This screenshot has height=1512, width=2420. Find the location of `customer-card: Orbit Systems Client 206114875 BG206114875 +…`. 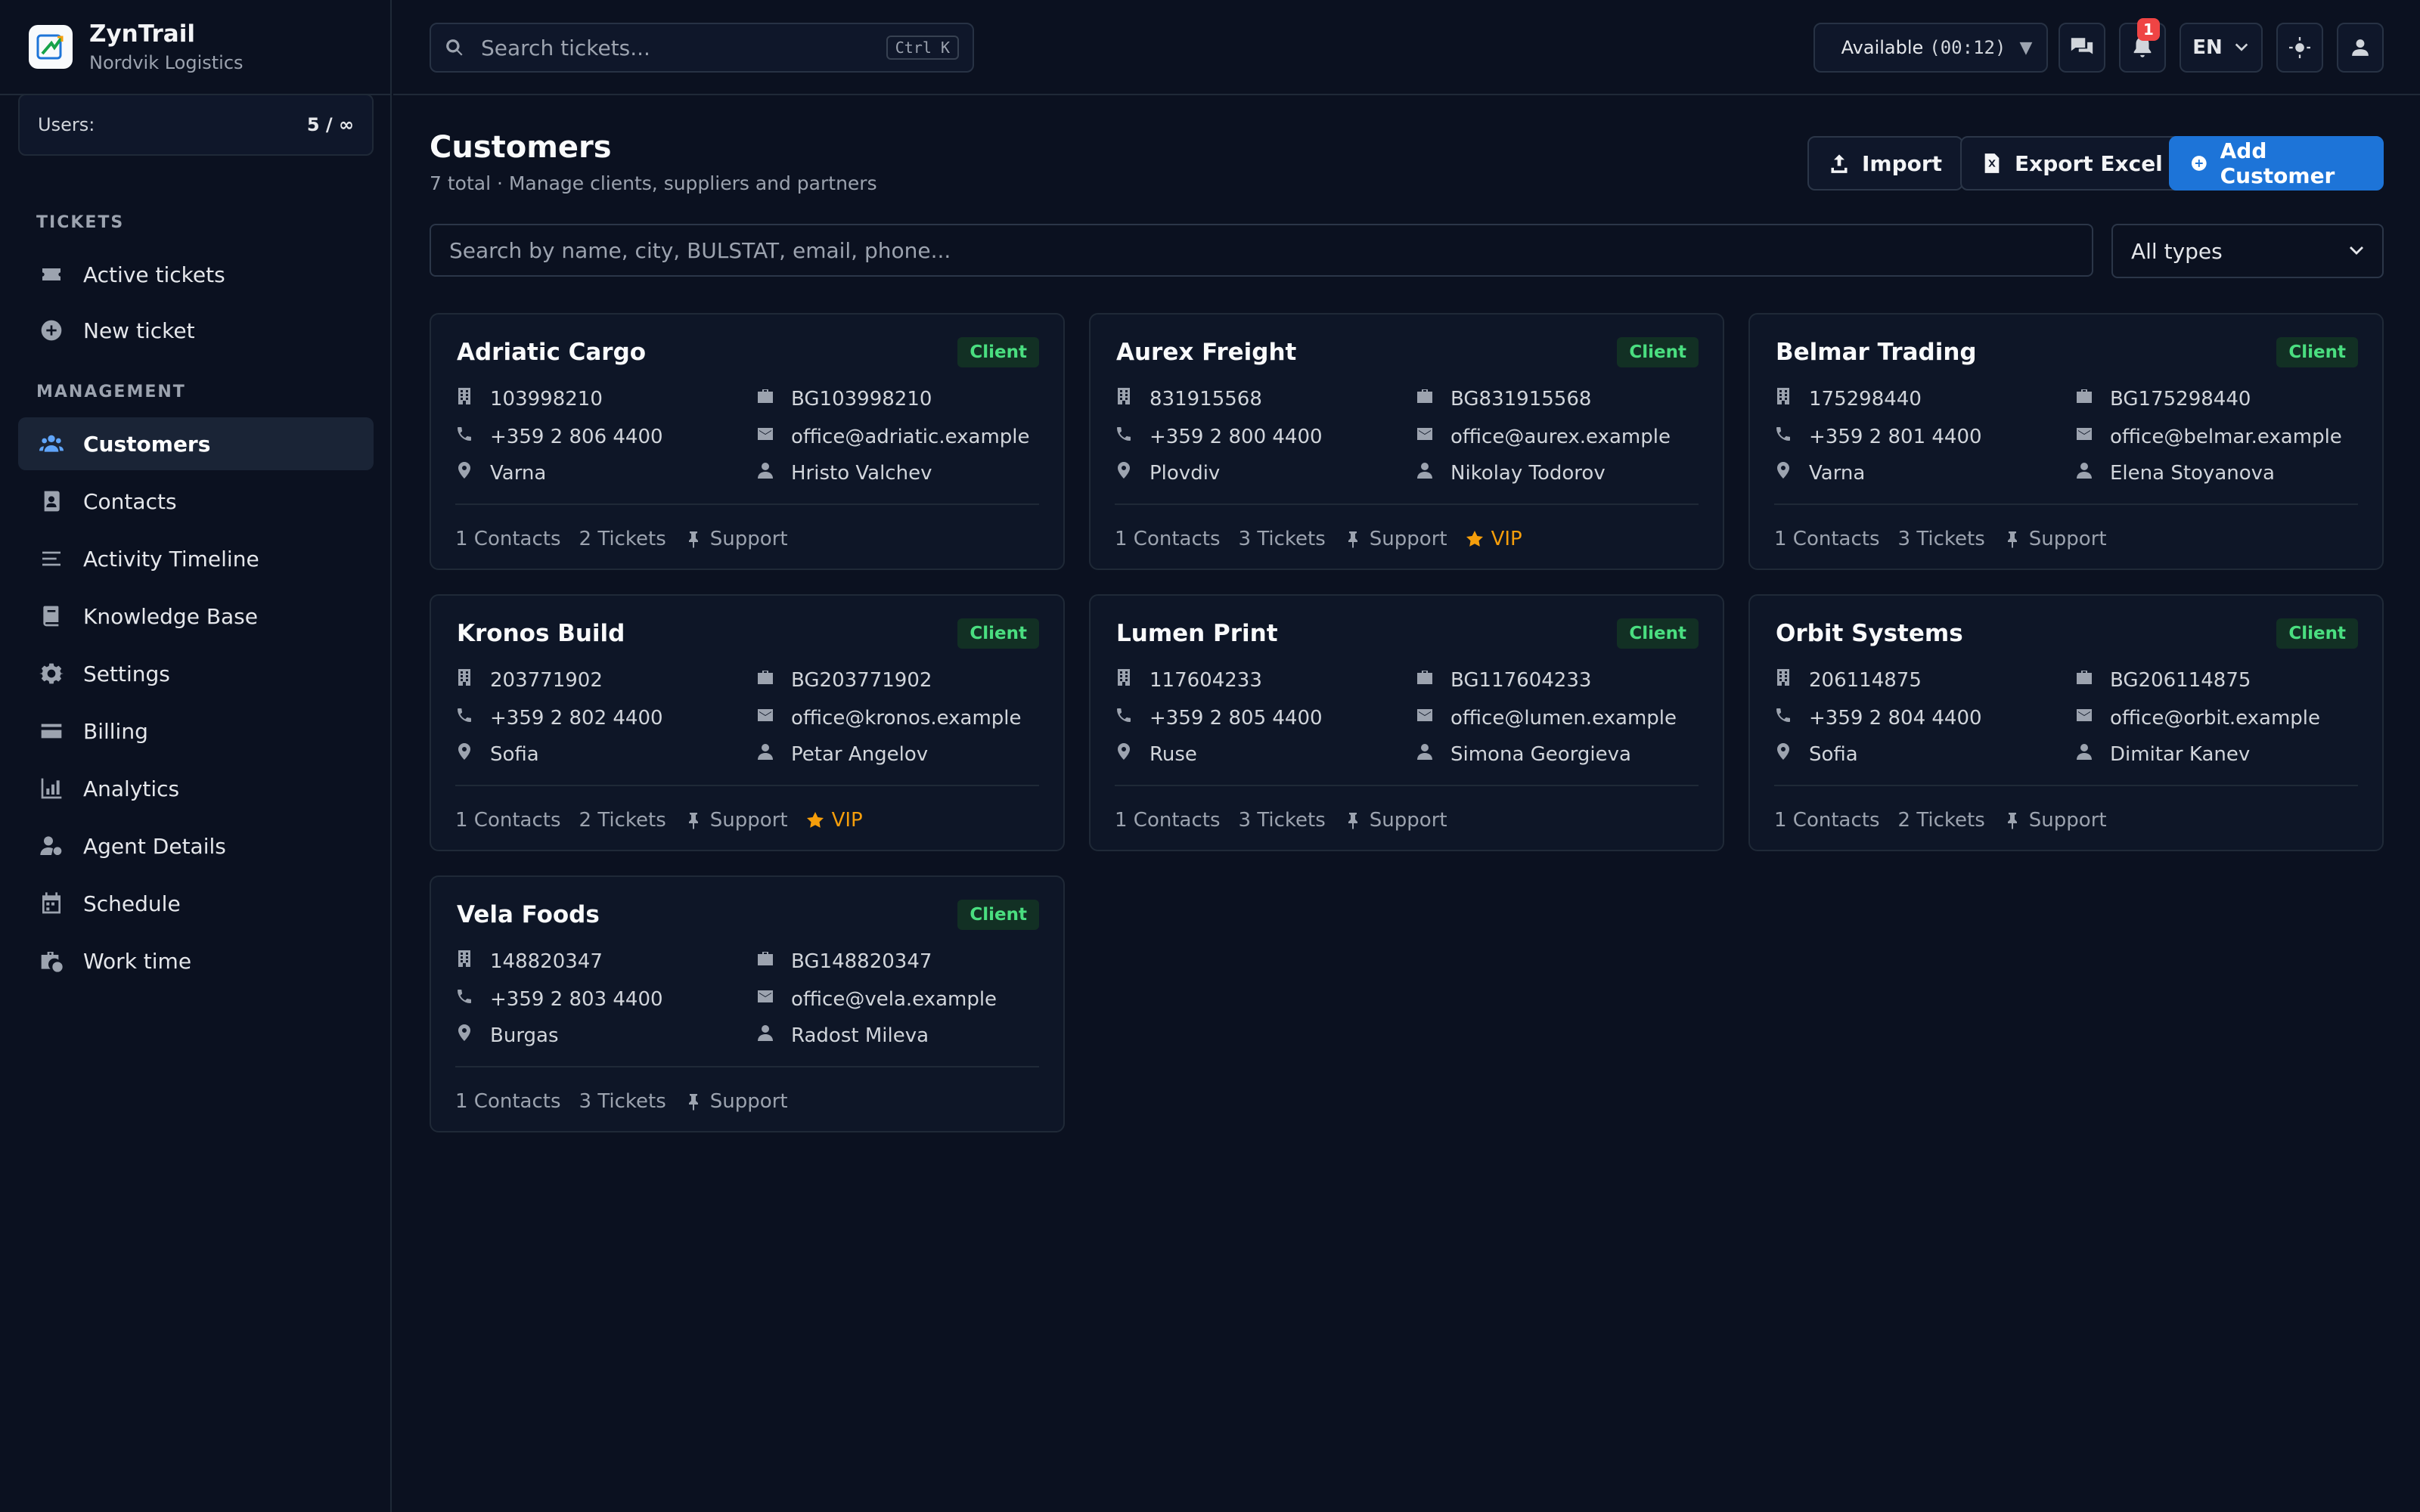

customer-card: Orbit Systems Client 206114875 BG206114875 +… is located at coordinates (2066, 722).